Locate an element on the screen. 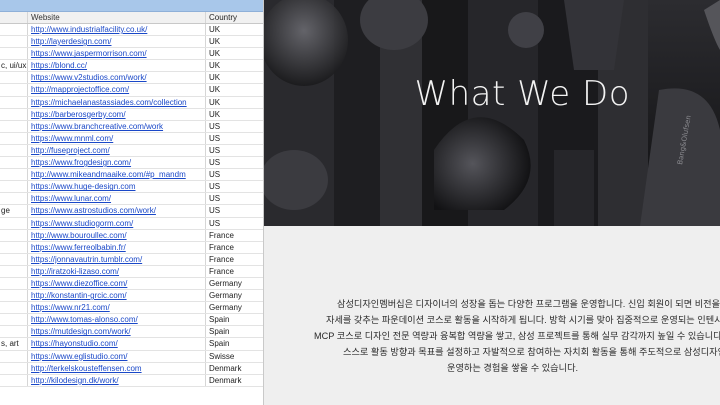  table-row: https://barberosgerby.com/UK is located at coordinates (131, 114).